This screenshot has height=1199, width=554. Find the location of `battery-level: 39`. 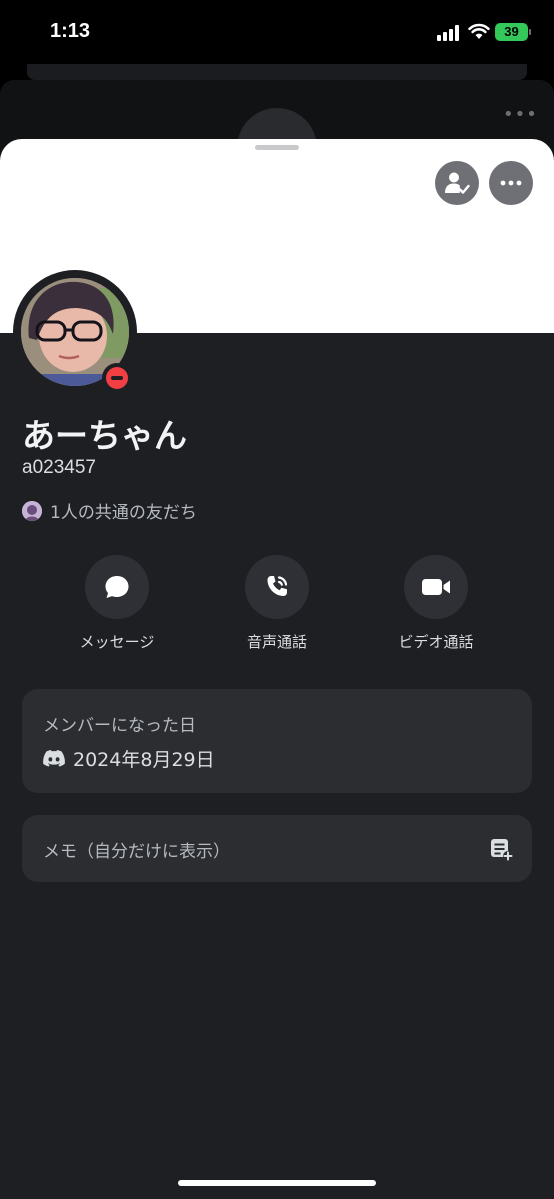

battery-level: 39 is located at coordinates (511, 31).